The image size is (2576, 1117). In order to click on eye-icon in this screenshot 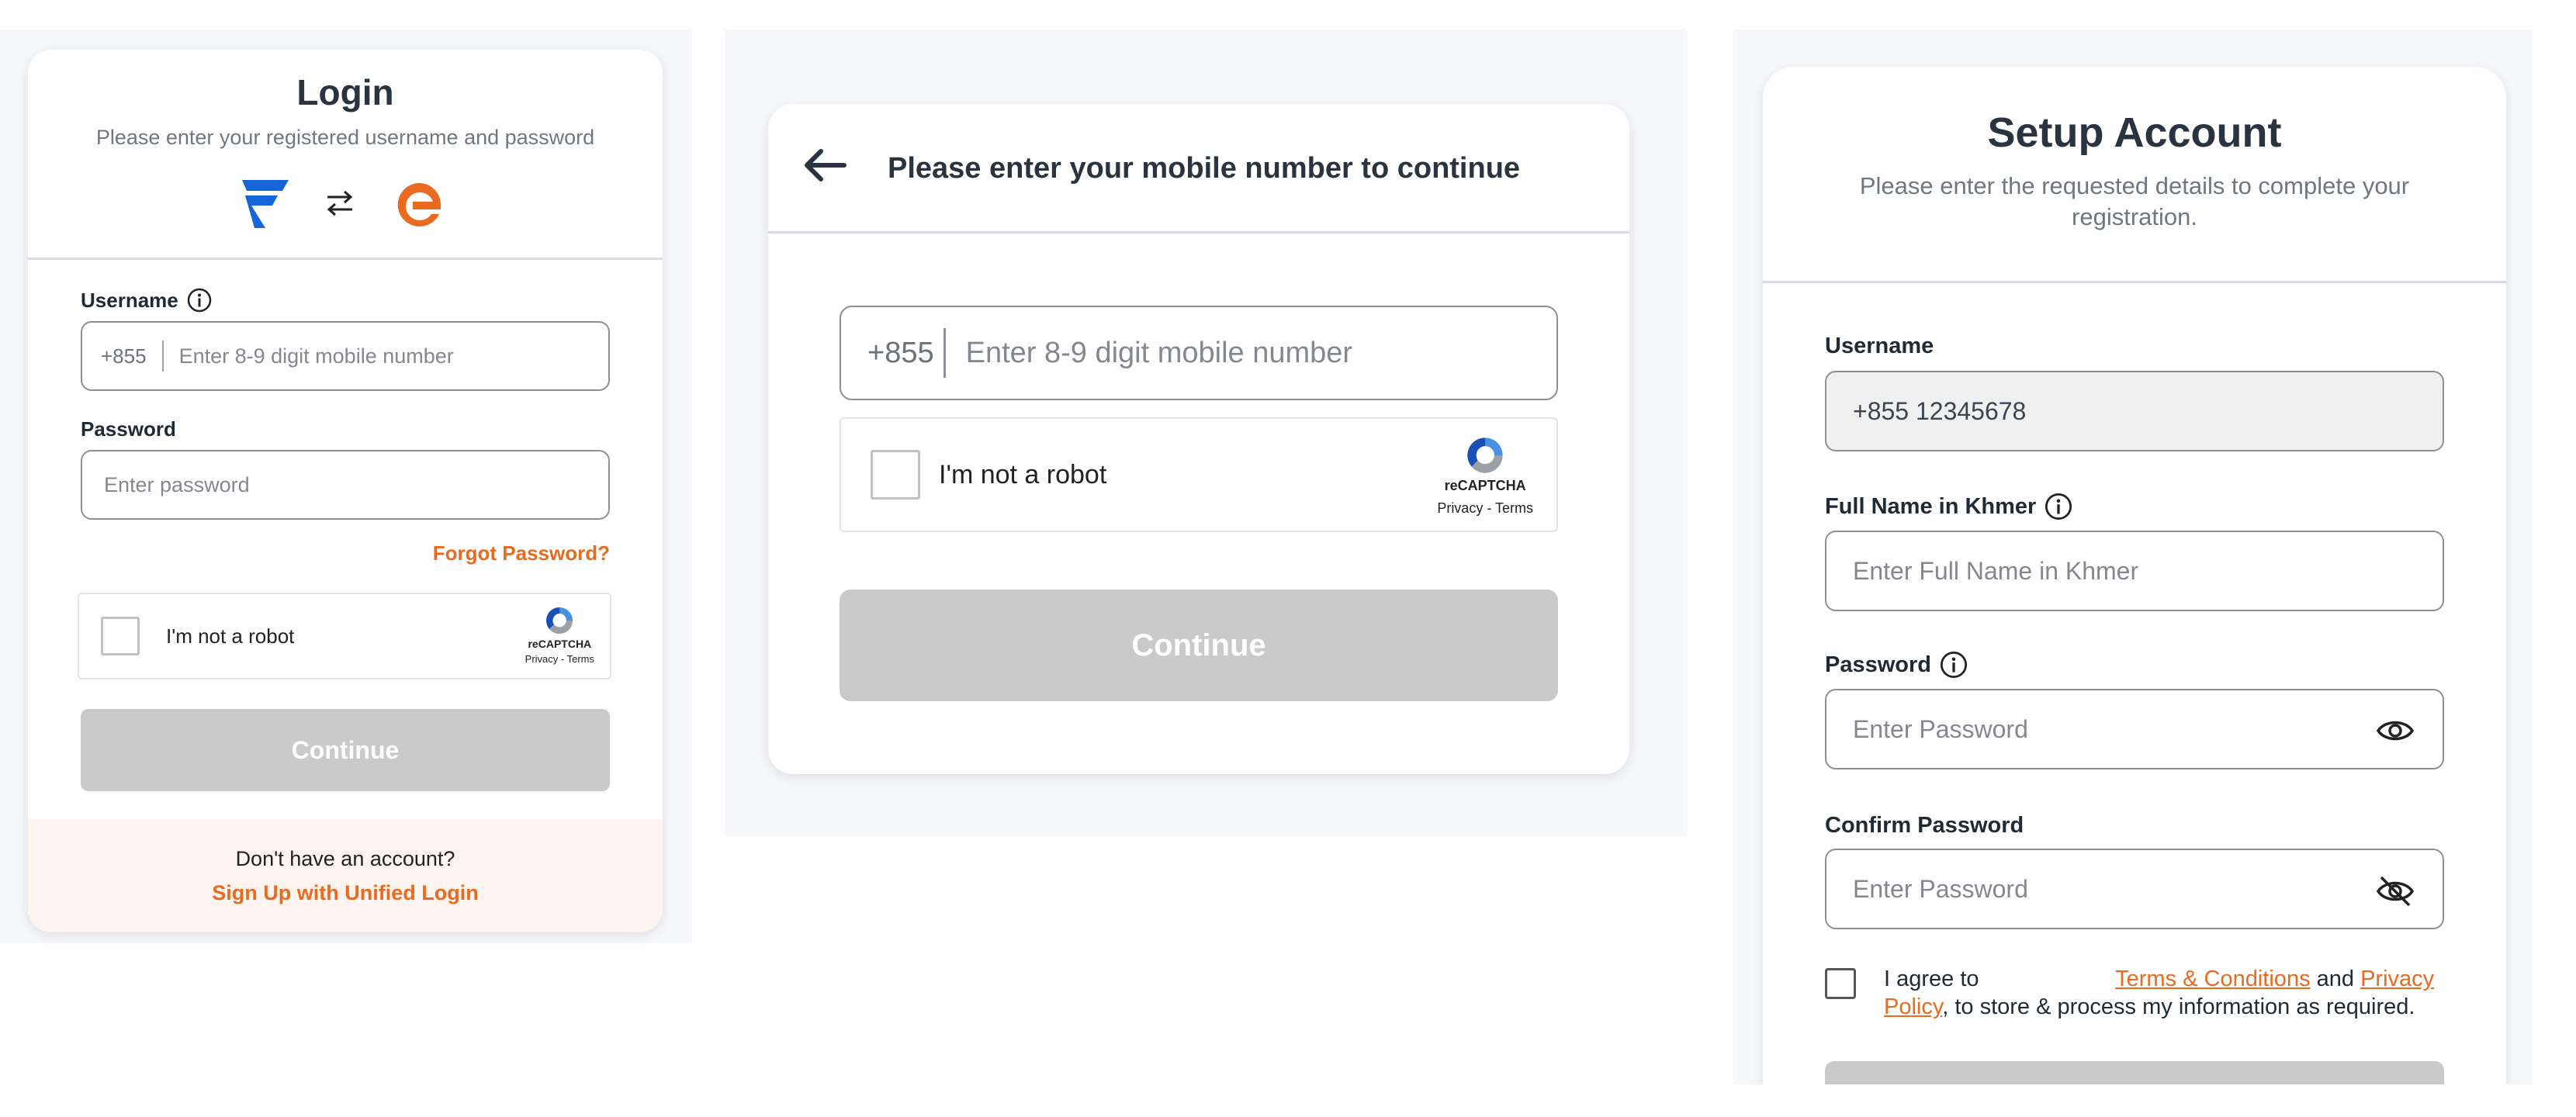, I will do `click(2395, 731)`.